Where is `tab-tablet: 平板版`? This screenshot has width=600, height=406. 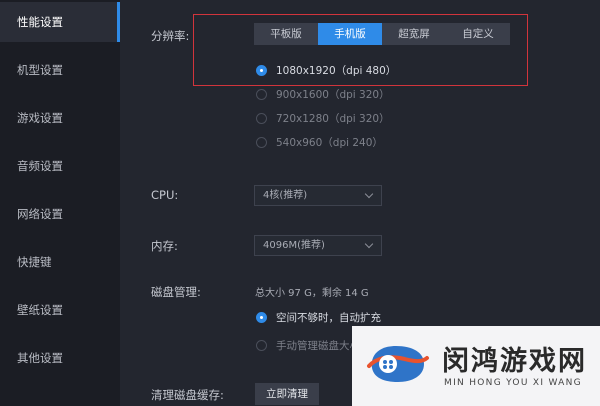
tab-tablet: 平板版 is located at coordinates (286, 34).